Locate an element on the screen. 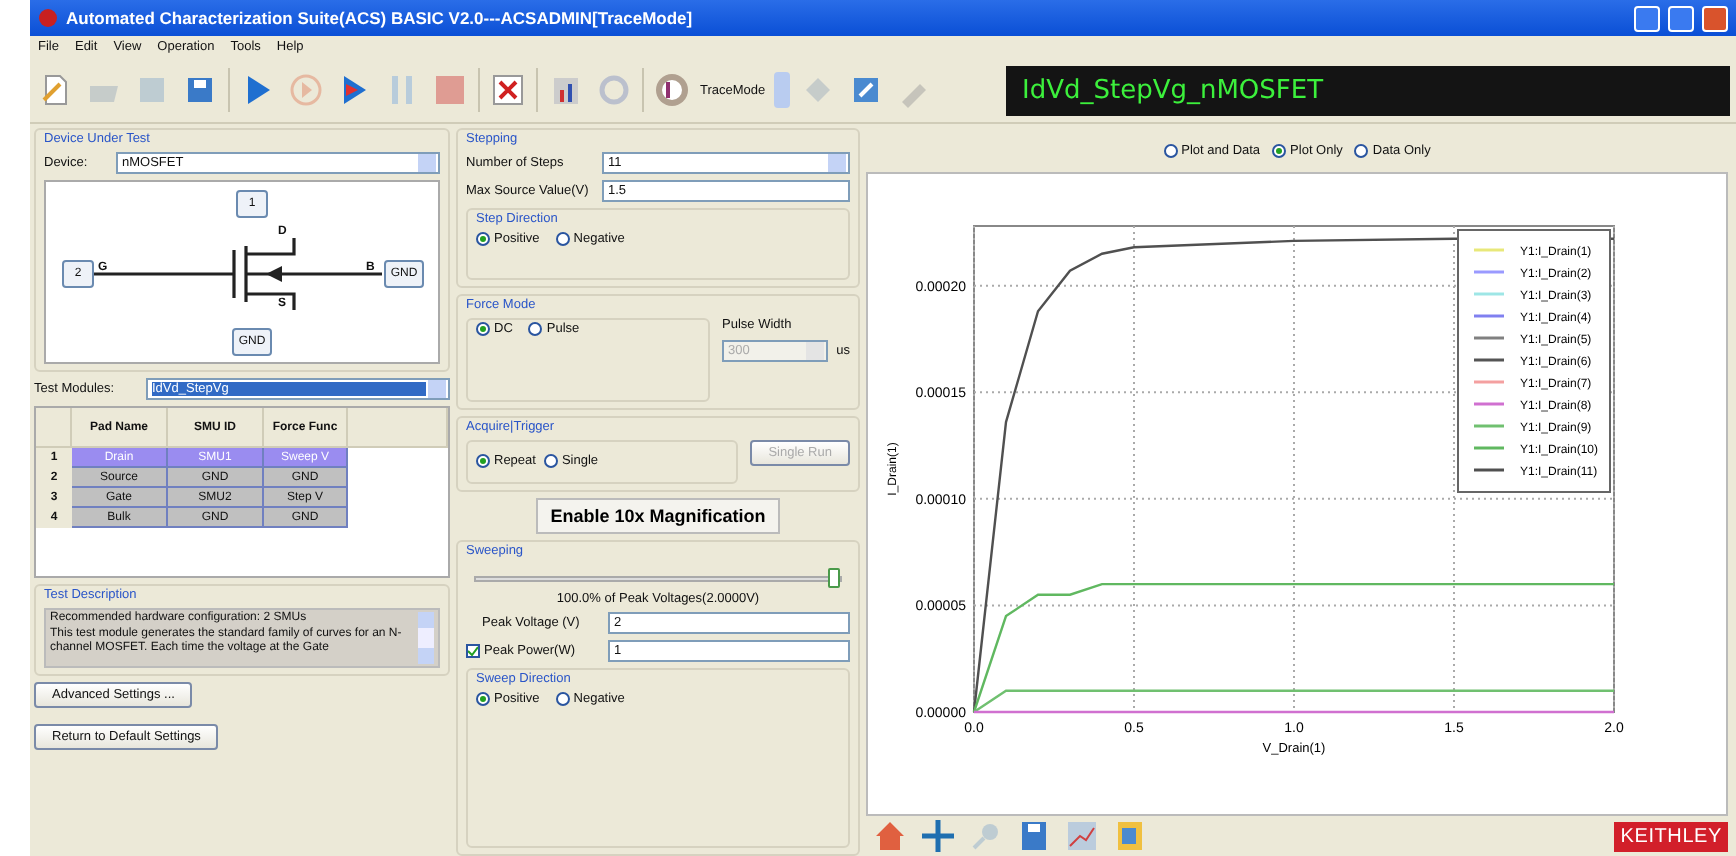 The height and width of the screenshot is (856, 1736). magnification-button: Enable 10x Magnification is located at coordinates (658, 516).